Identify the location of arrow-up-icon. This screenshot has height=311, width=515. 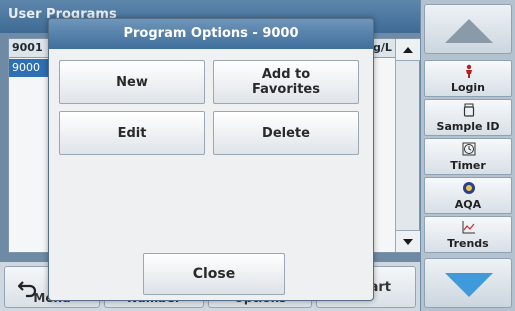
(469, 31).